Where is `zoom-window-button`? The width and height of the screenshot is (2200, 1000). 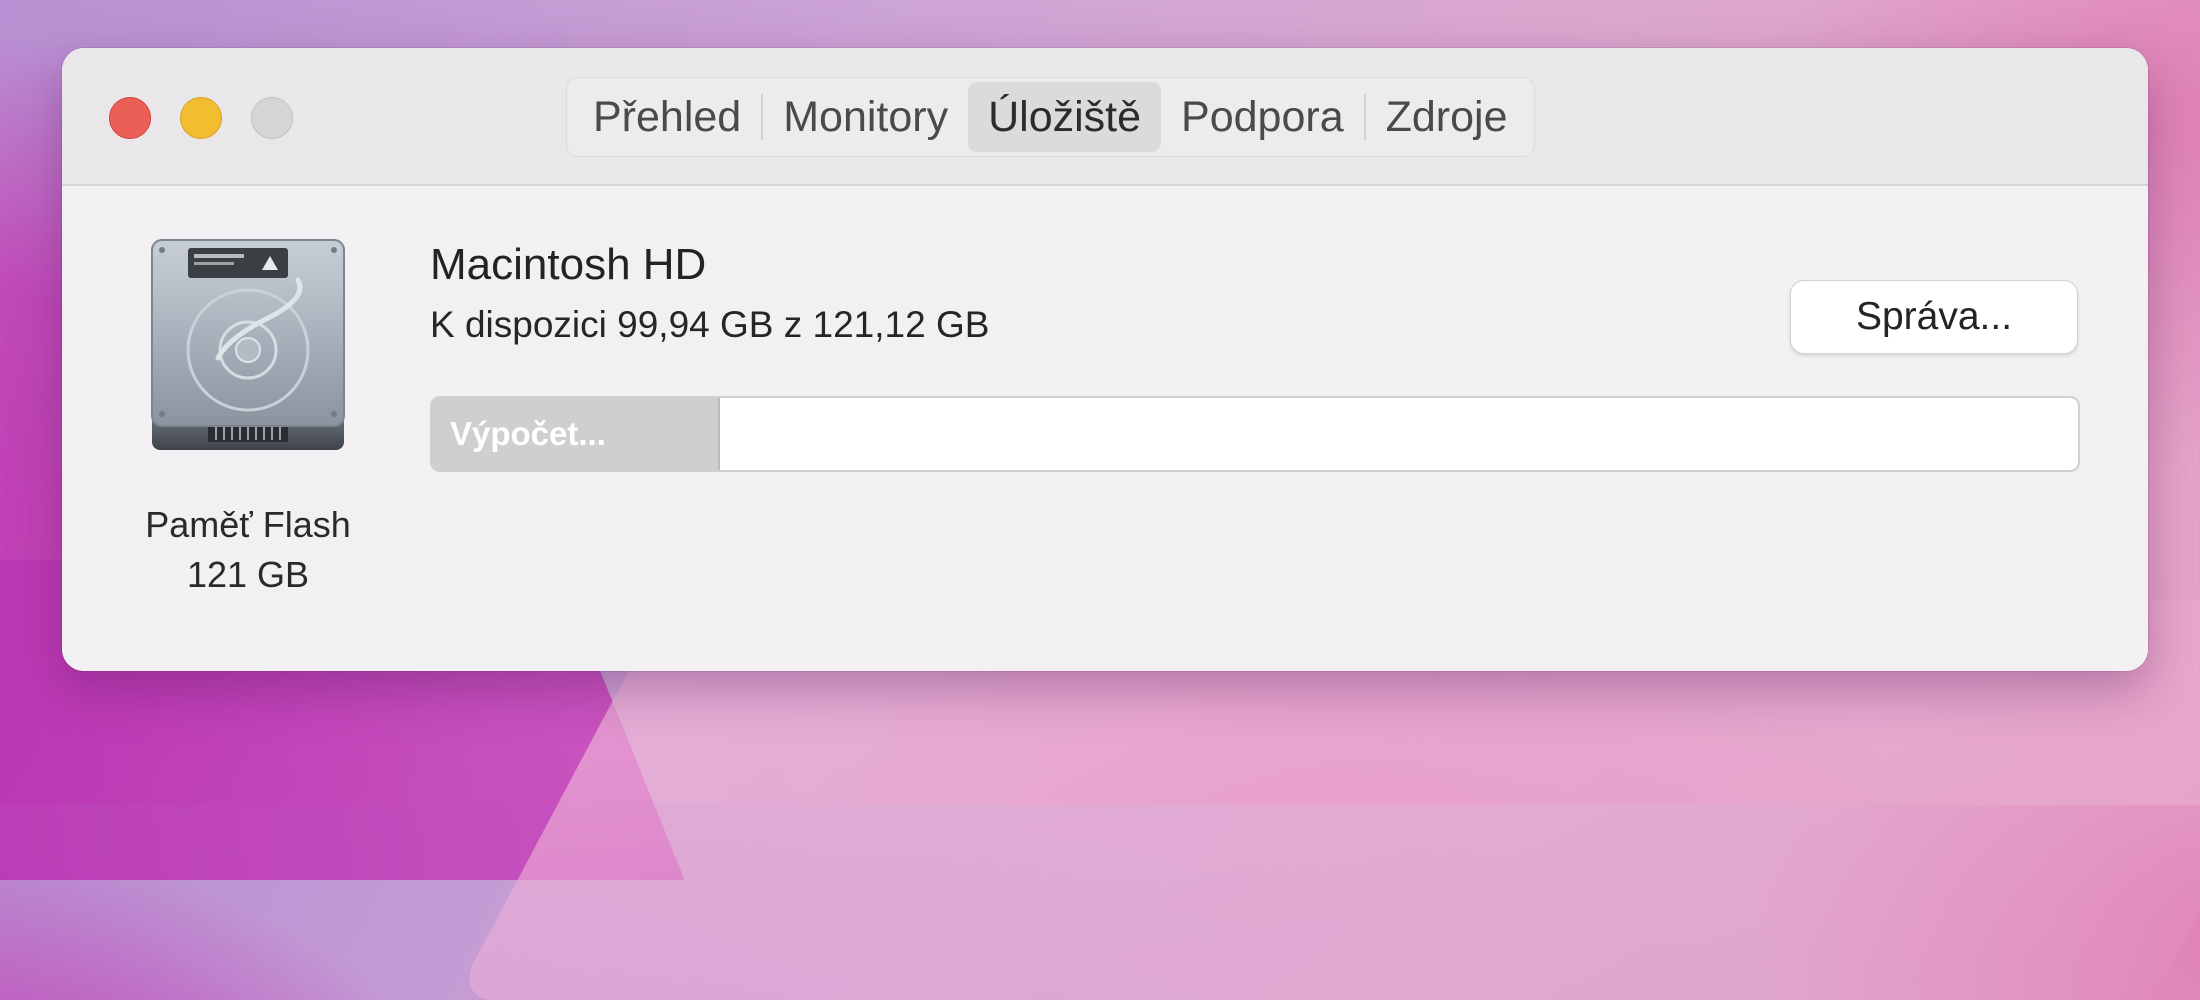
zoom-window-button is located at coordinates (272, 118).